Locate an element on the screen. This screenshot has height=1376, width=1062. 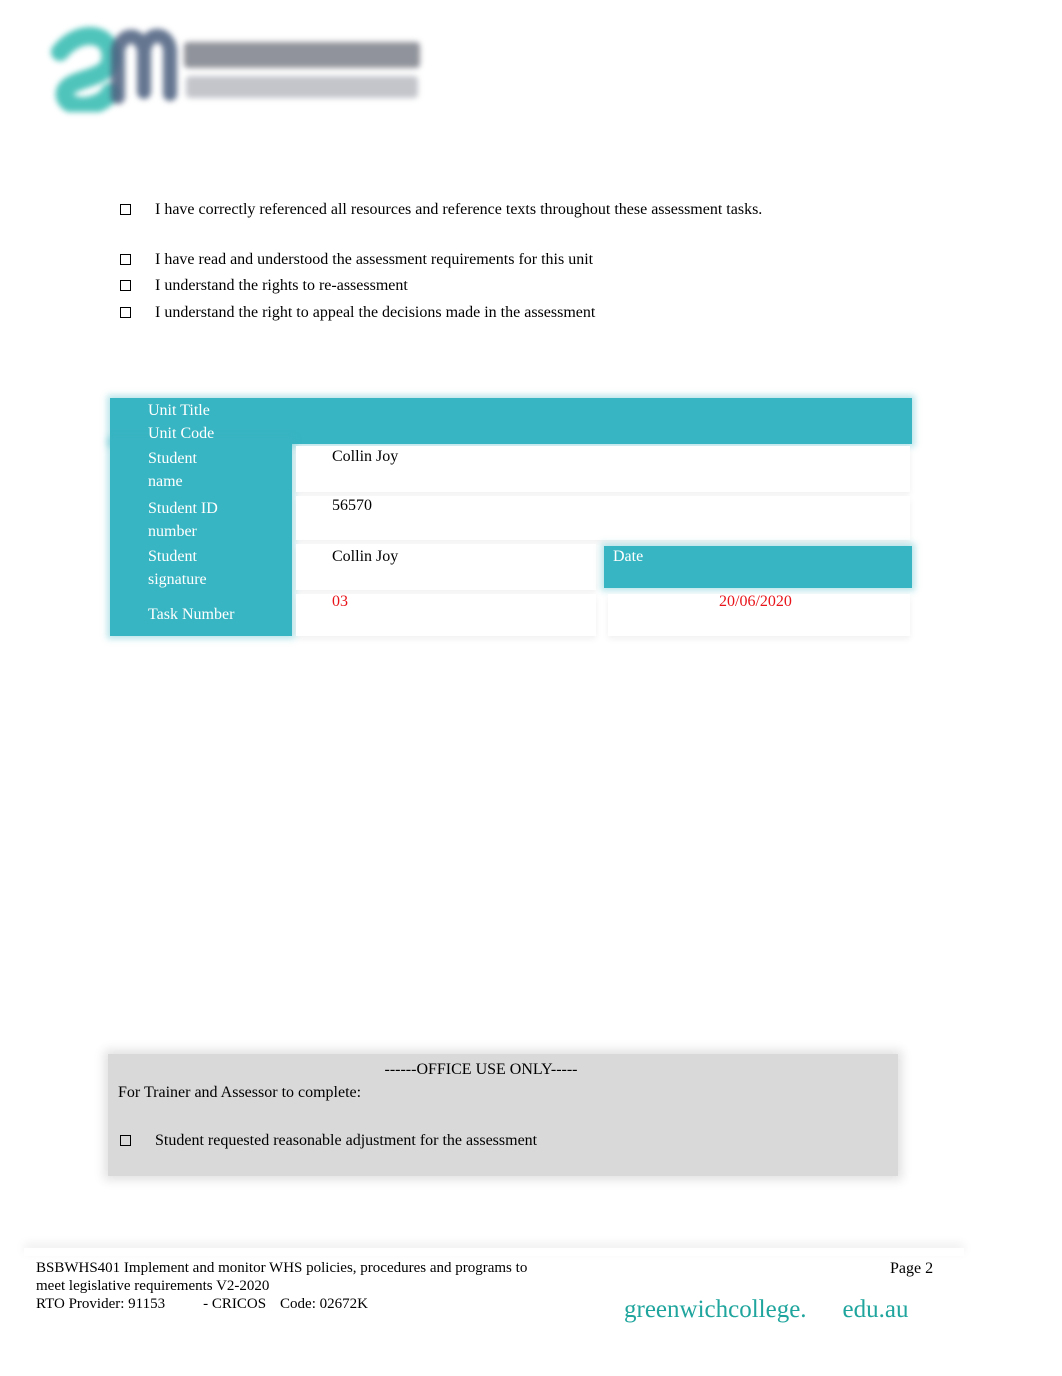
website-link: greenwichcollege. edu.au is located at coordinates (766, 1310).